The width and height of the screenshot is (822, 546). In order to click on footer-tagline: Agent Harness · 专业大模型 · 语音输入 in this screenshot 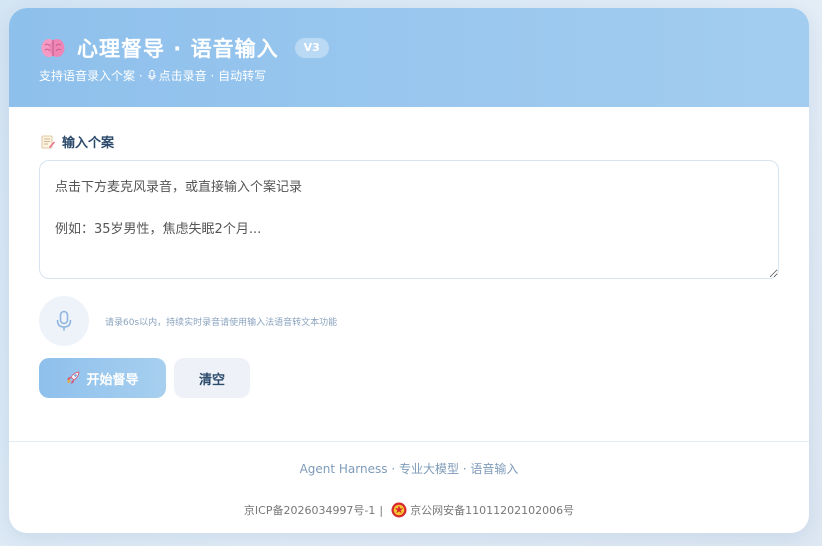, I will do `click(409, 469)`.